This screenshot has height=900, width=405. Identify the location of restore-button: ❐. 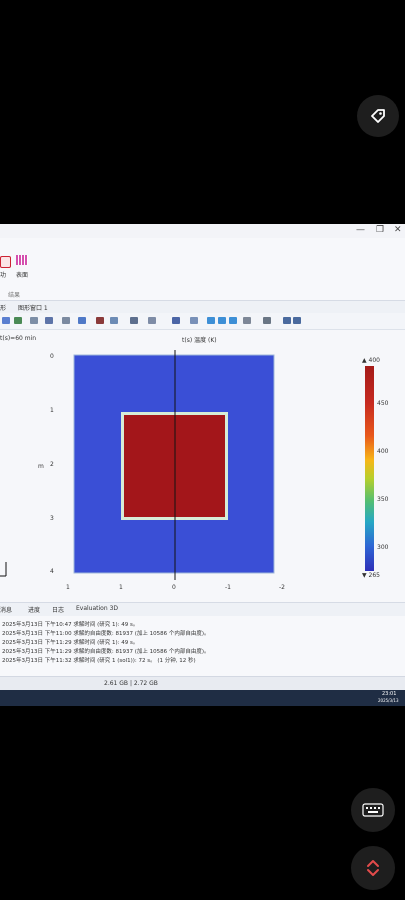
(380, 230).